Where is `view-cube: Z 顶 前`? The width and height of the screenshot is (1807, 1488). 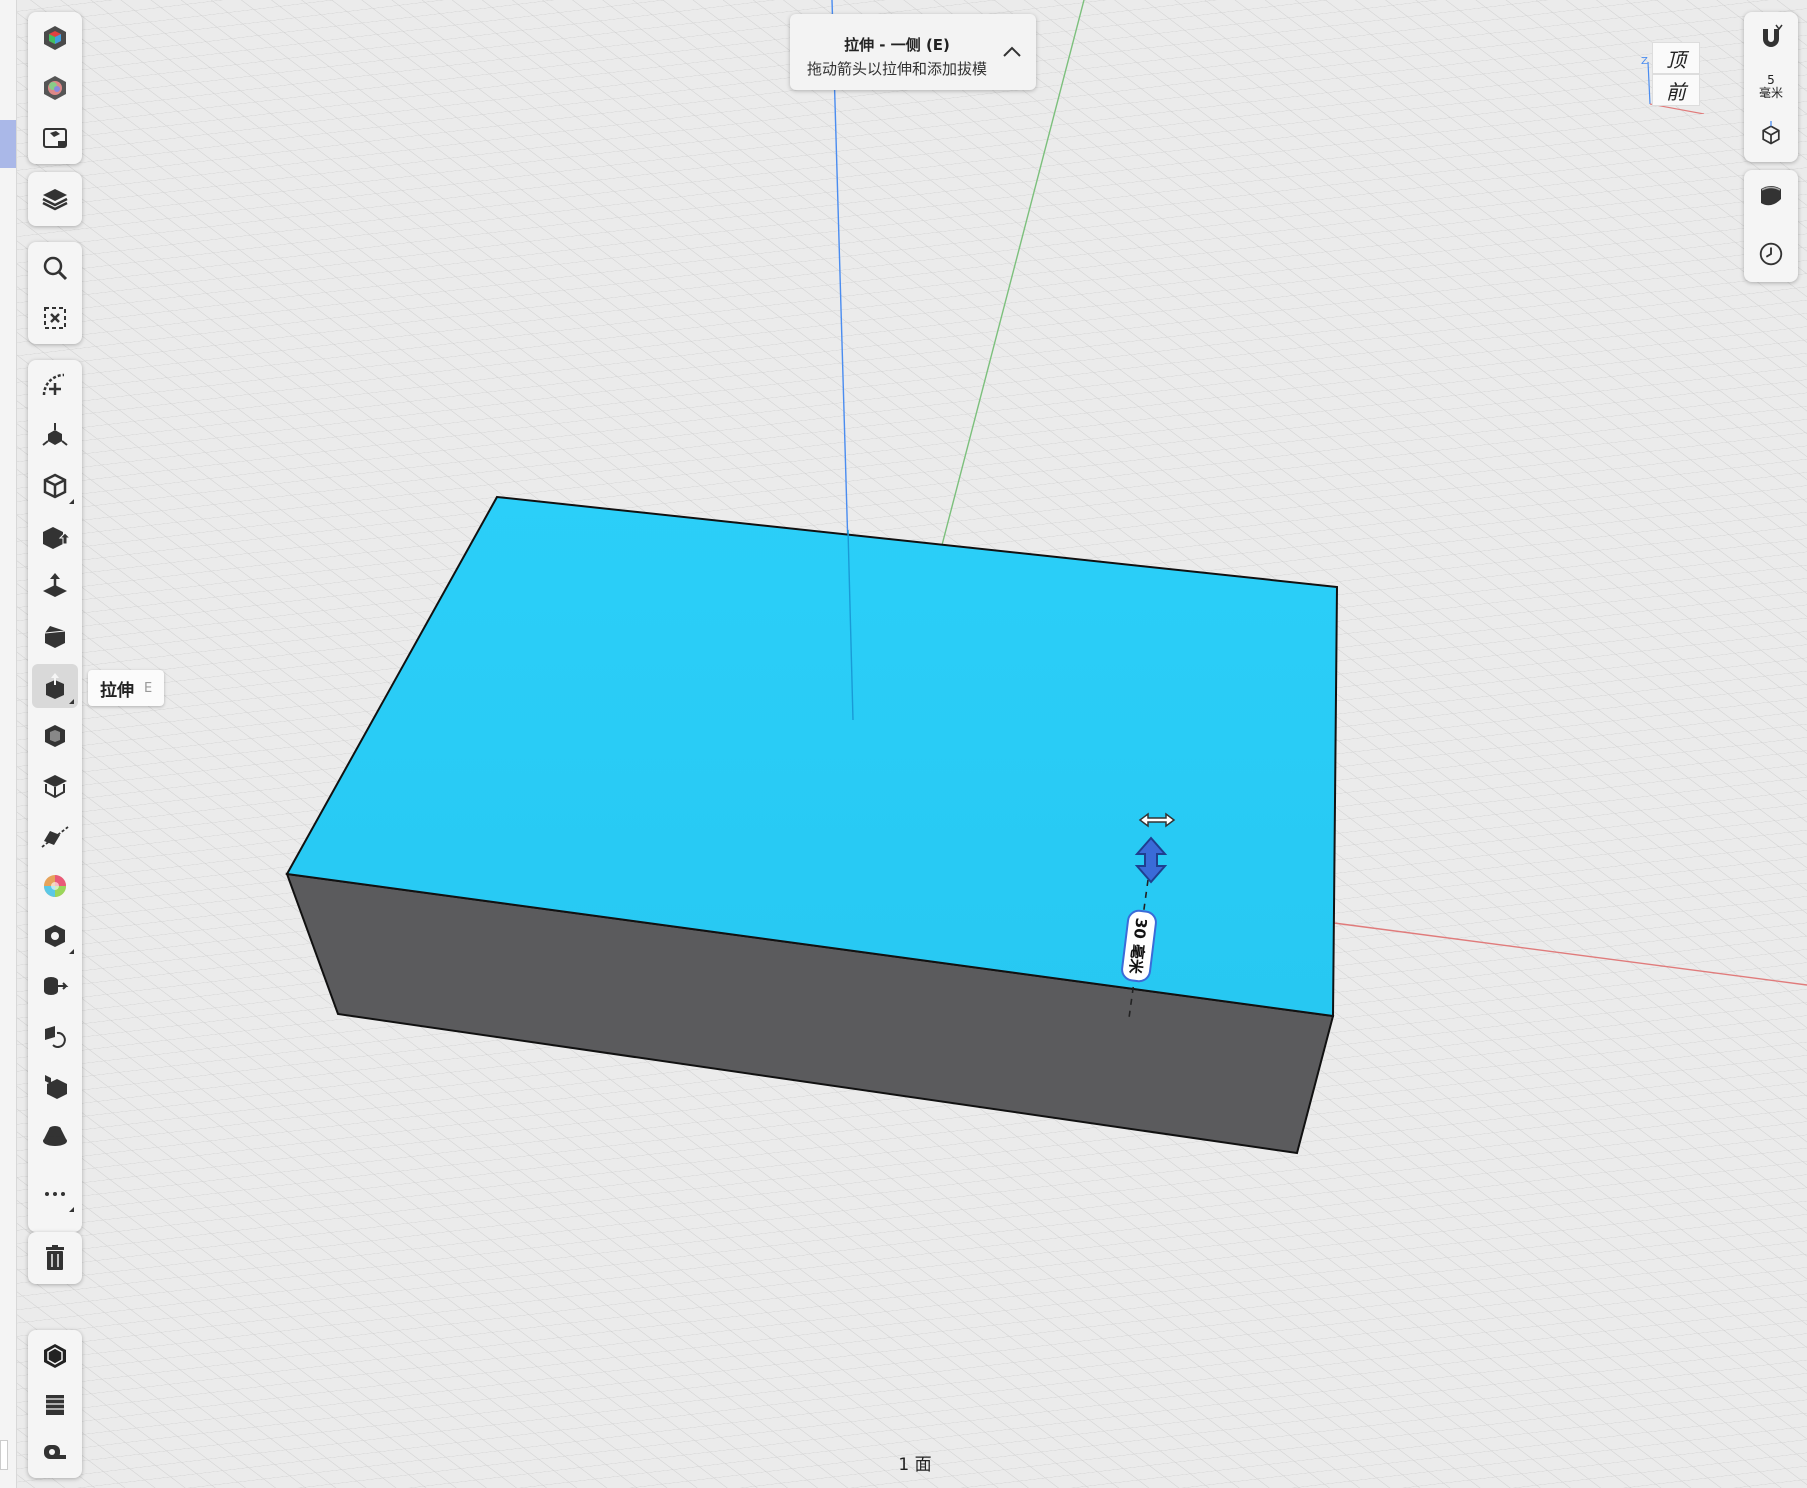 view-cube: Z 顶 前 is located at coordinates (1674, 77).